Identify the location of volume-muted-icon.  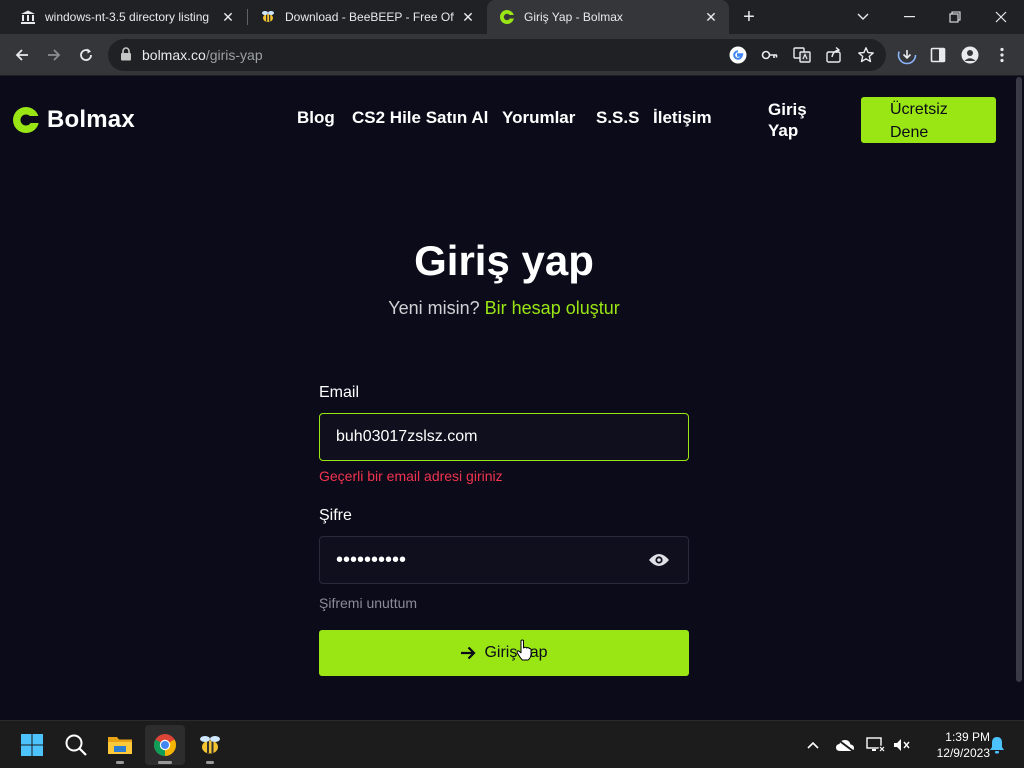
(902, 745).